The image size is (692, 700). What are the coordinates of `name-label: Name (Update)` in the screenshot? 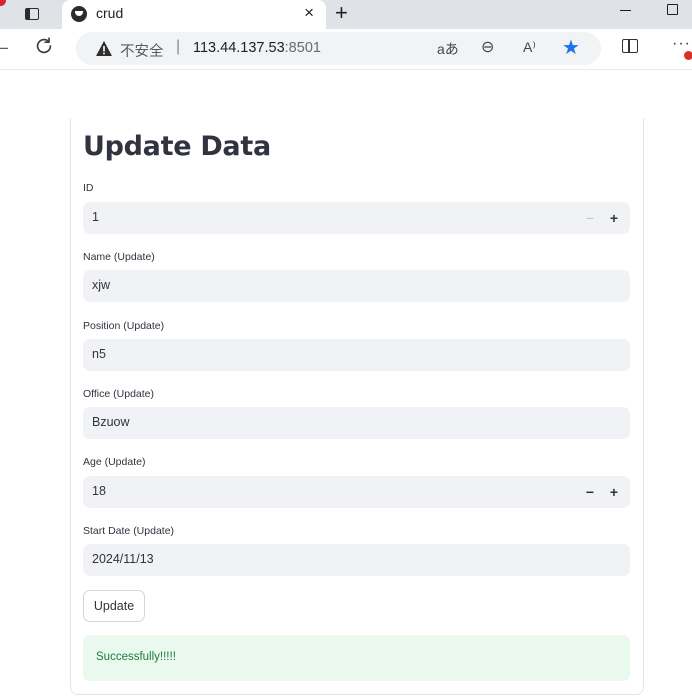 It's located at (119, 257).